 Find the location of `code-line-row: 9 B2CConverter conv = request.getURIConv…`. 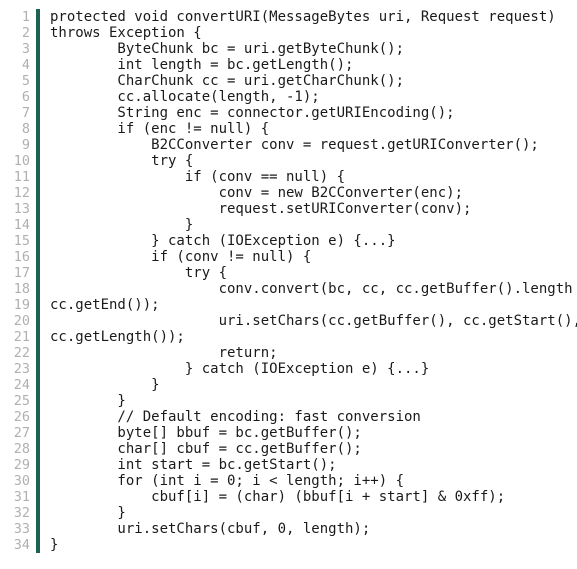

code-line-row: 9 B2CConverter conv = request.getURIConv… is located at coordinates (288, 145).